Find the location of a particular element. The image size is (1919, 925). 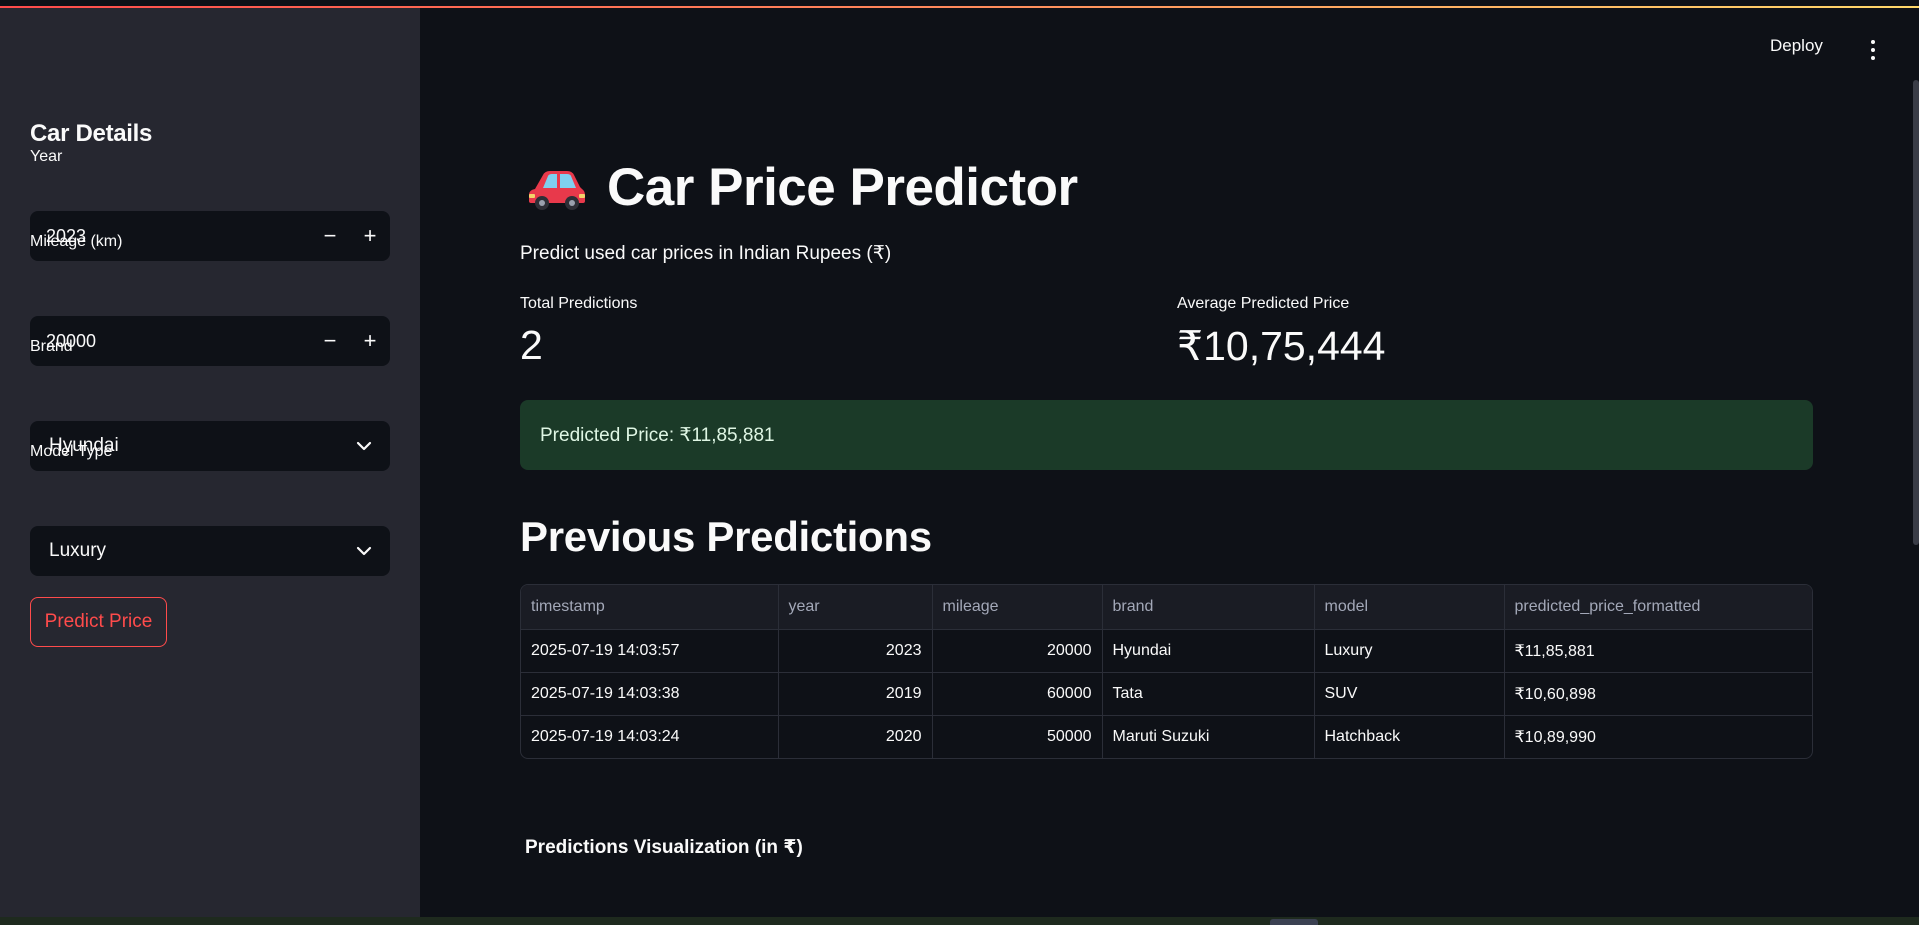

car-icon is located at coordinates (557, 190).